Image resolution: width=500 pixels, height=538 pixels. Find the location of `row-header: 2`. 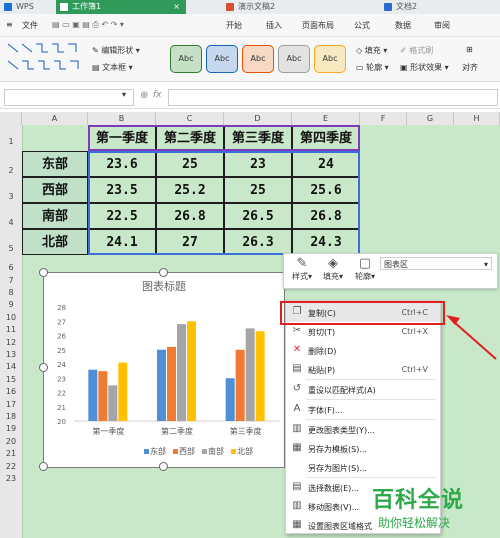

row-header: 2 is located at coordinates (11, 170).